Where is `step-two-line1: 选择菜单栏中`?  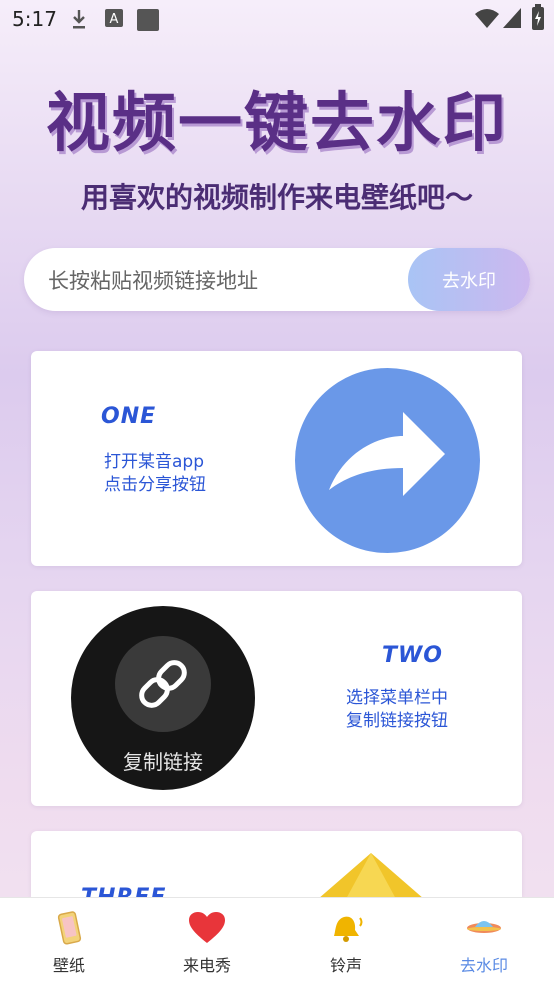 step-two-line1: 选择菜单栏中 is located at coordinates (397, 698).